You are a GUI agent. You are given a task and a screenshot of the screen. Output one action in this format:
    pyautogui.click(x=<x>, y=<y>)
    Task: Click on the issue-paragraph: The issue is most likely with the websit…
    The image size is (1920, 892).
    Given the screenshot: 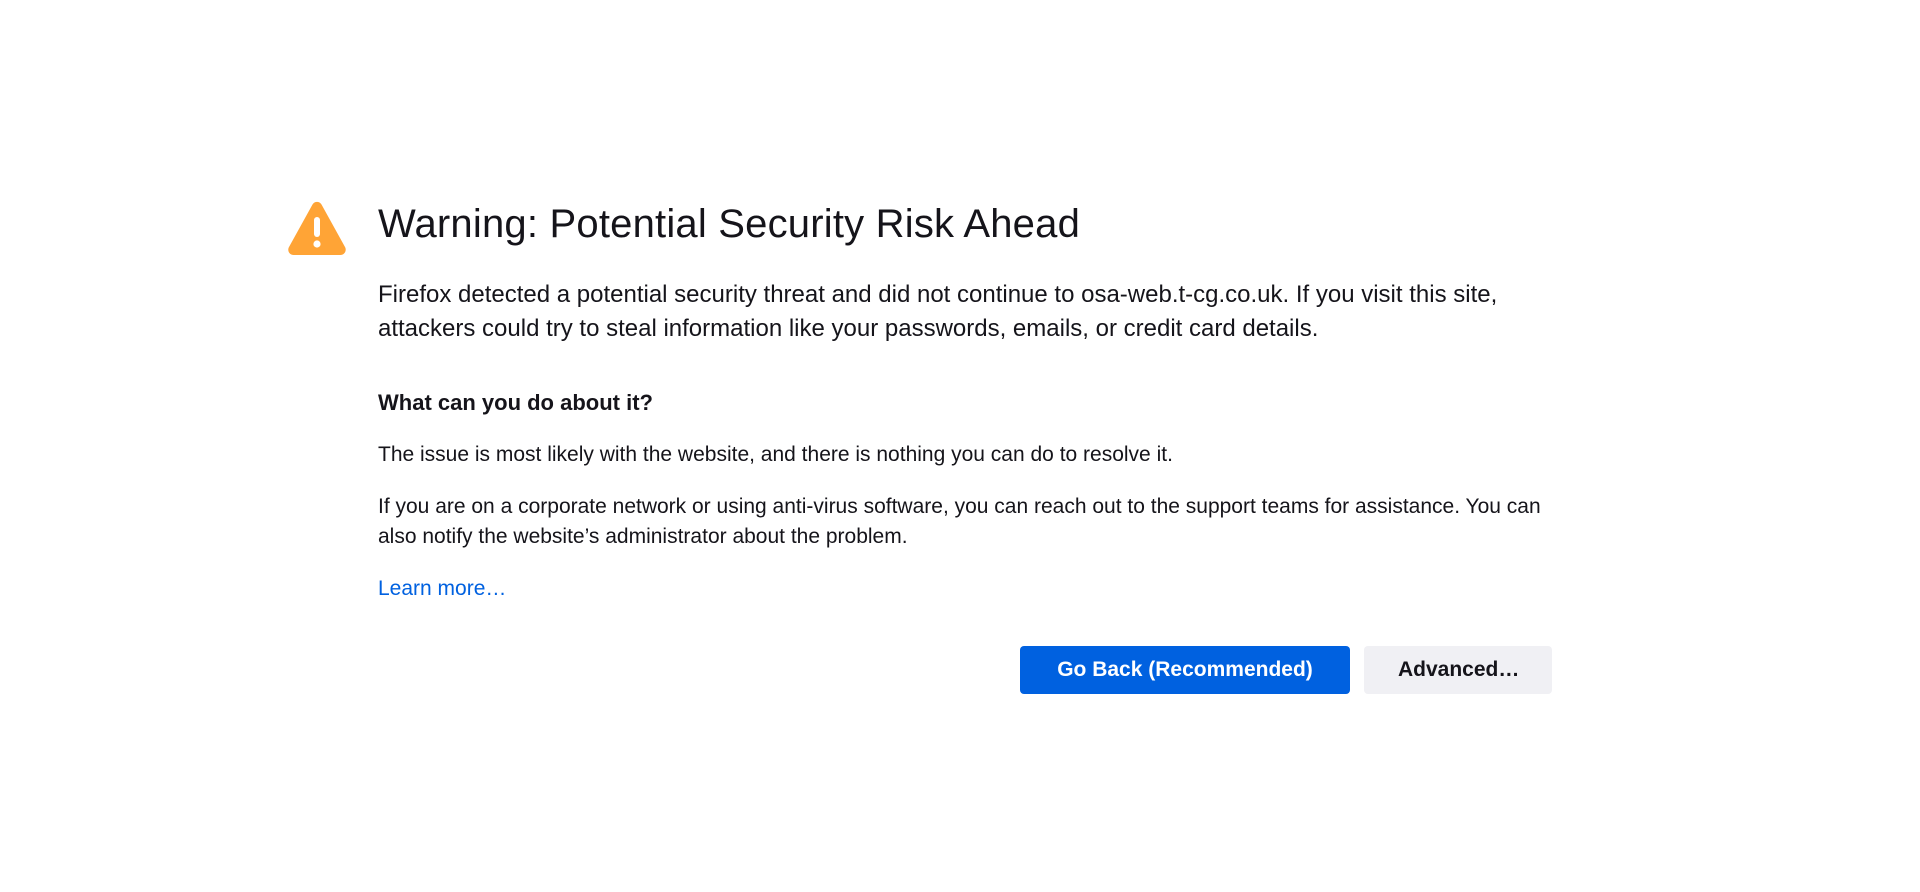 What is the action you would take?
    pyautogui.click(x=775, y=454)
    